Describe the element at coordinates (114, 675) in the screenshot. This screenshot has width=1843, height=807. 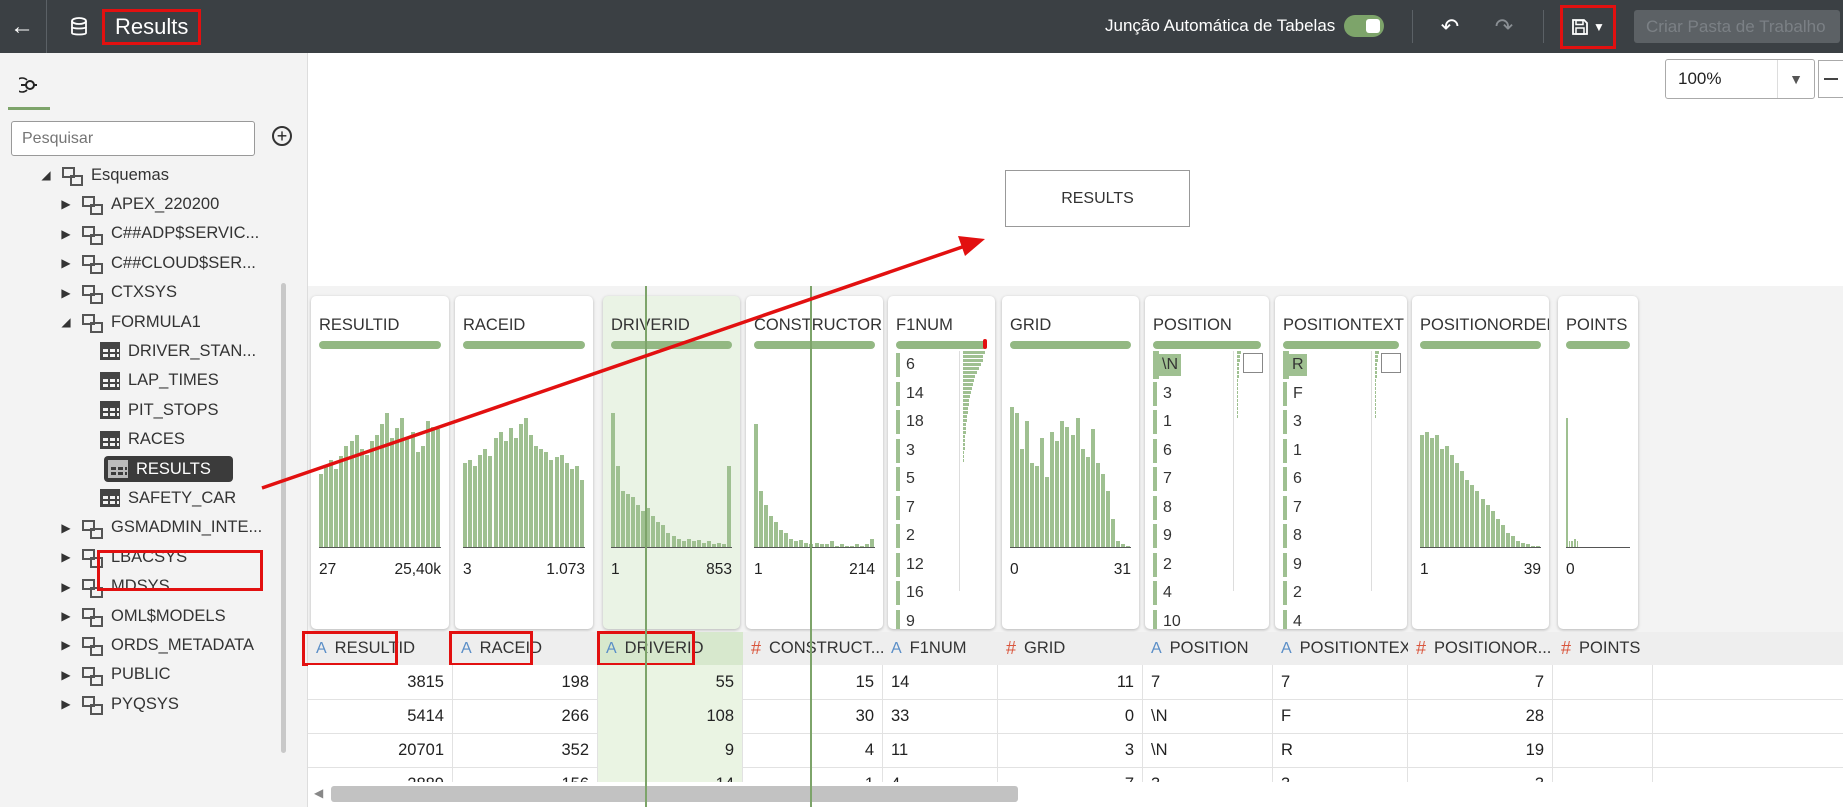
I see `tree-schema-item: ▶ PUBLIC` at that location.